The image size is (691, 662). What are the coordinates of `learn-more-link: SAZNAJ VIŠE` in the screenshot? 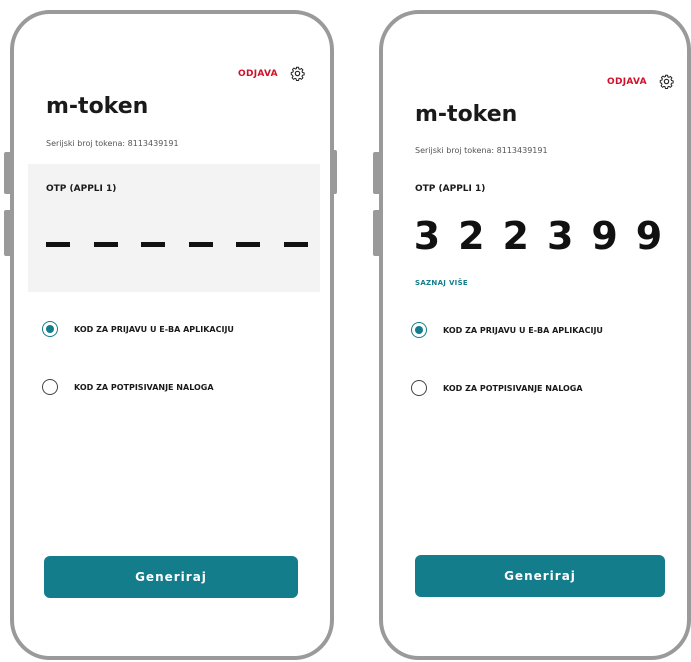 It's located at (441, 283).